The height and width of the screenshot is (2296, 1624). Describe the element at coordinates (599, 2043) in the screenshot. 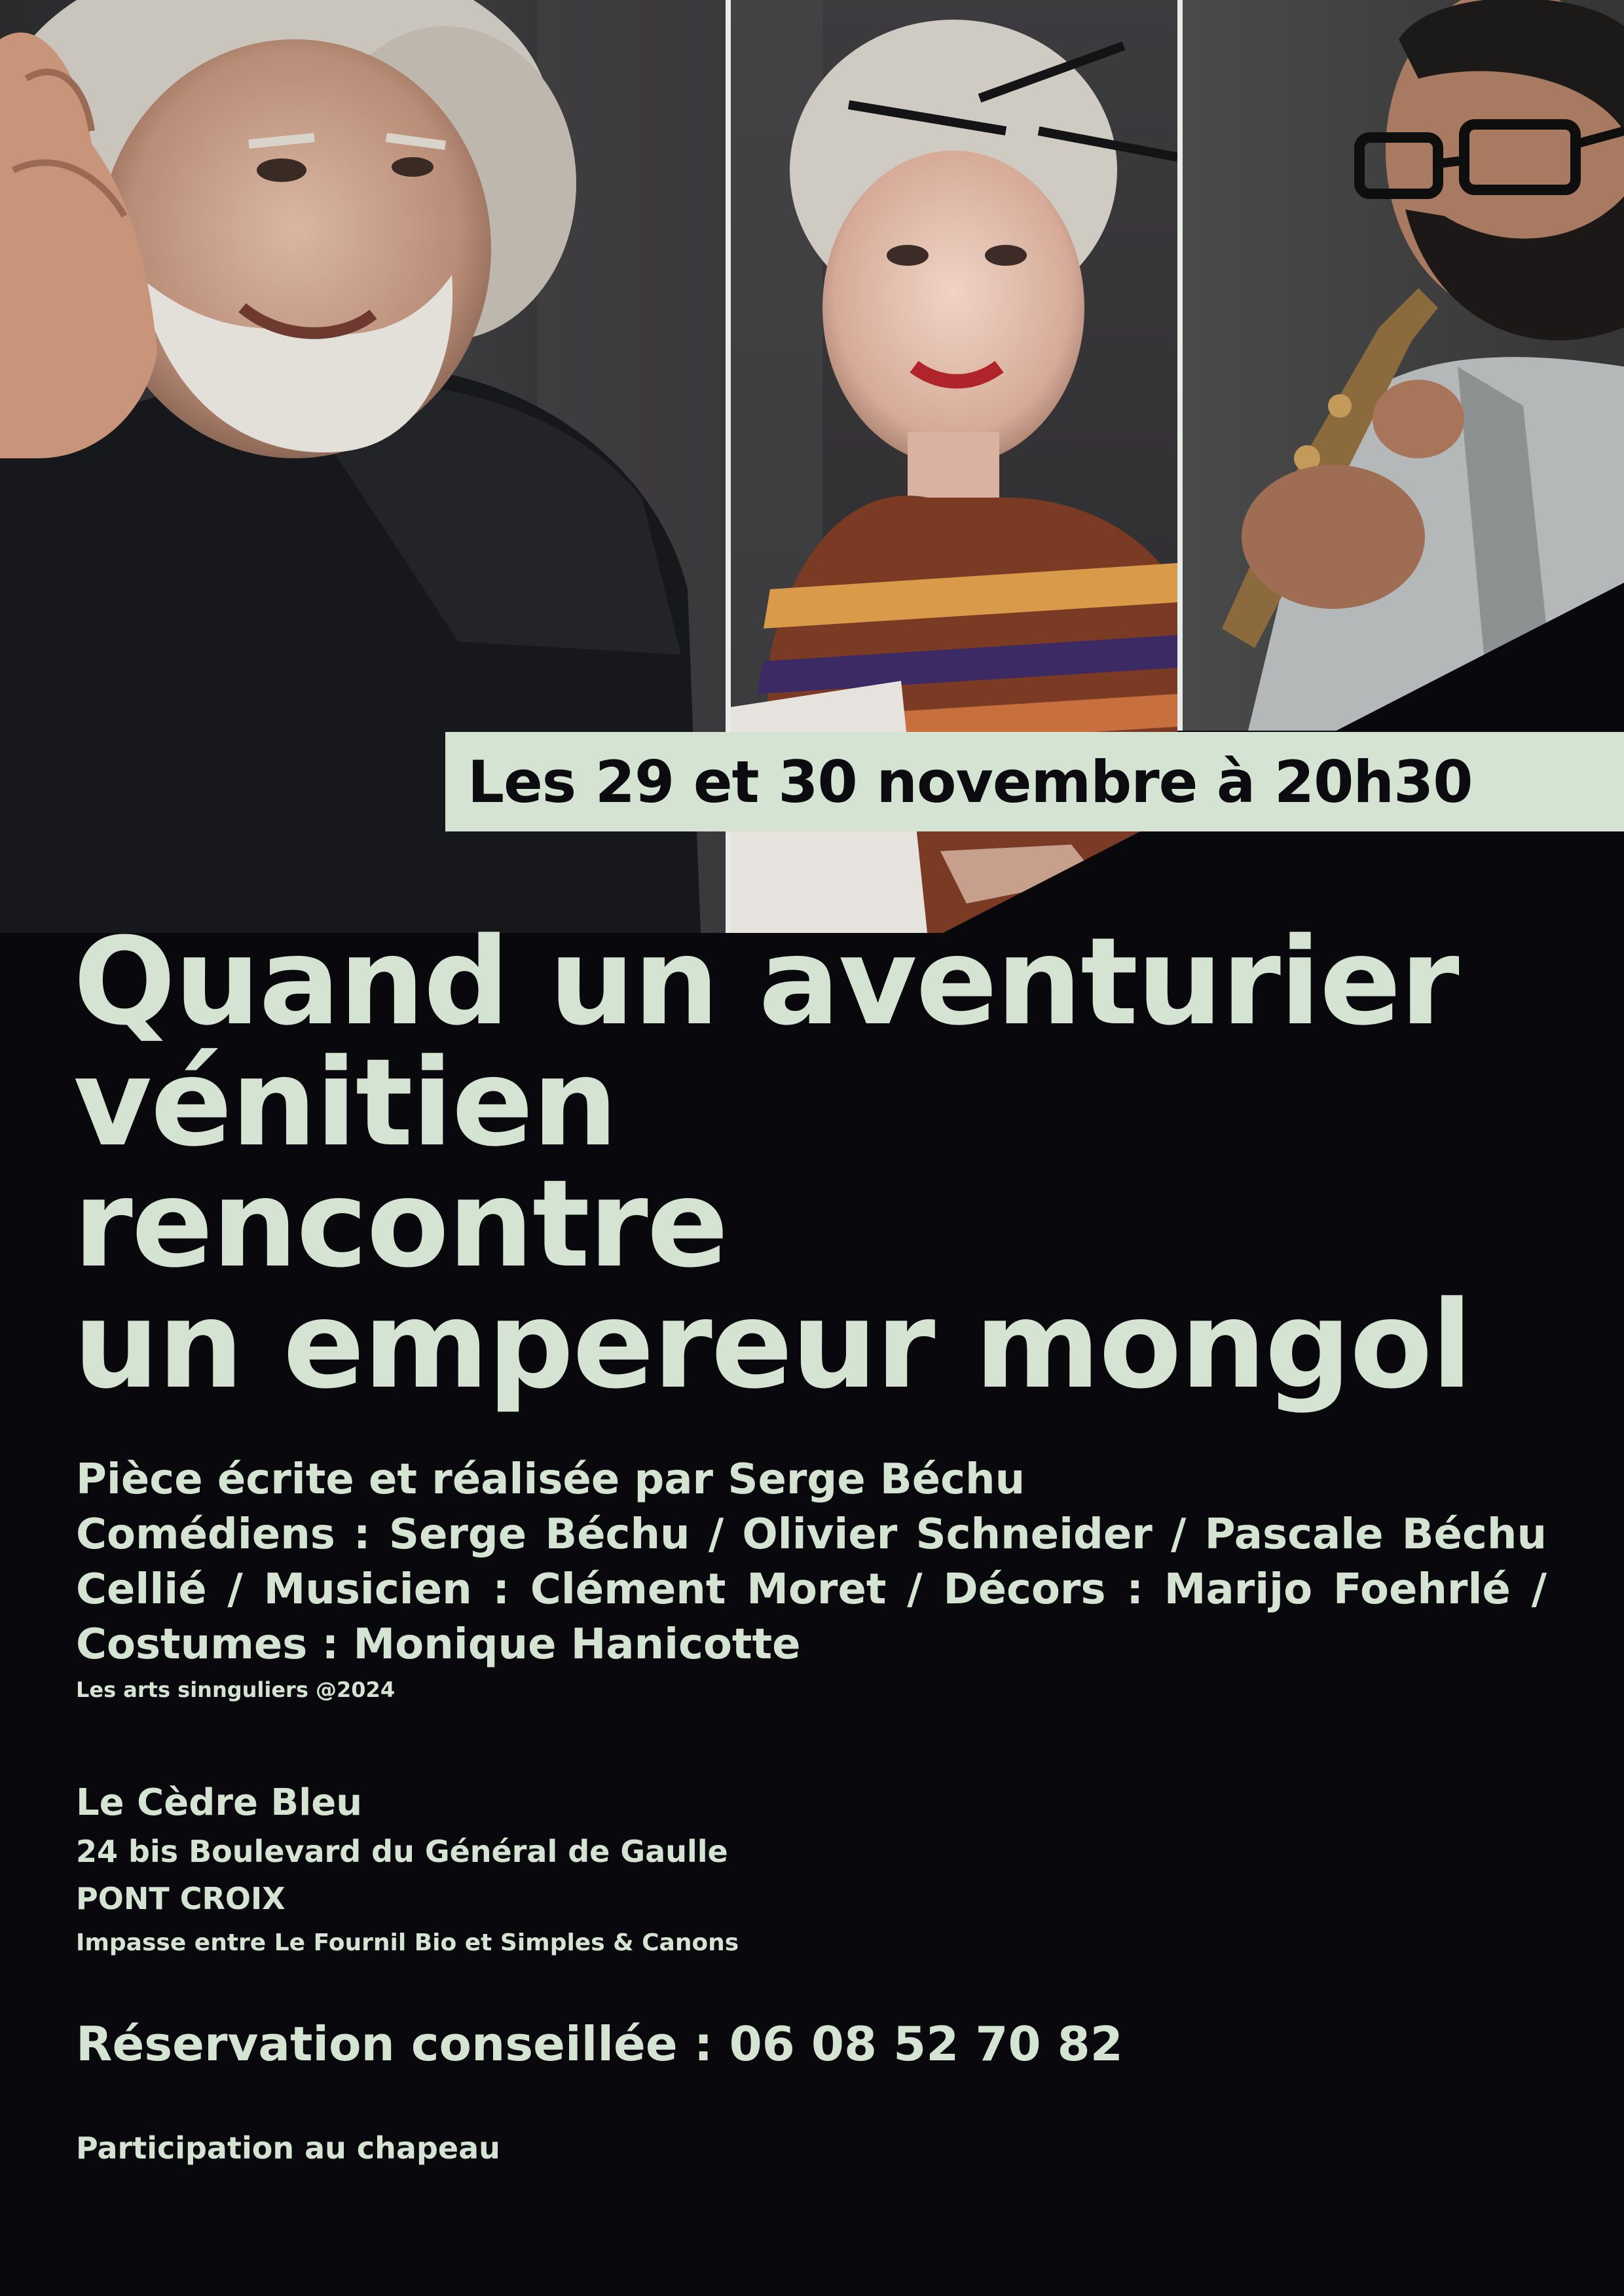

I see `reservation-phone: Réservation conseillée : 06 08 52 70 82` at that location.